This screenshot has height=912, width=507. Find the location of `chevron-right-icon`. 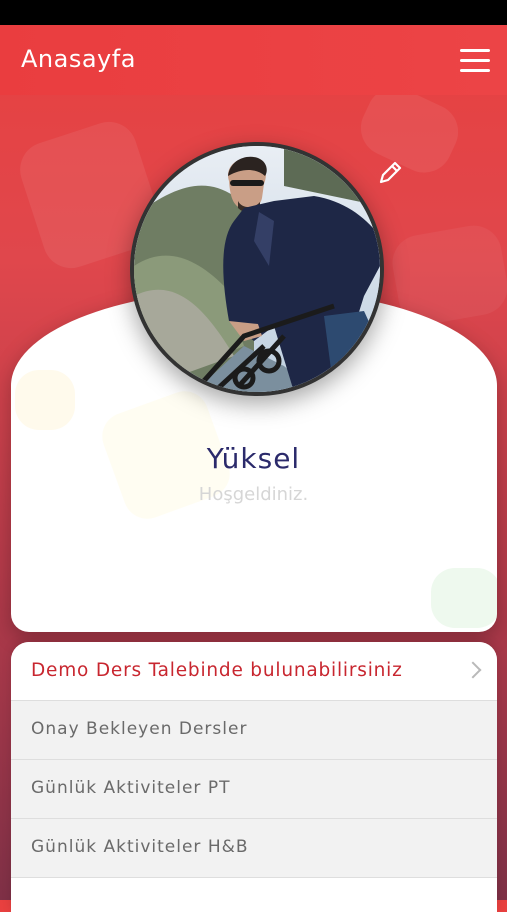

chevron-right-icon is located at coordinates (473, 670).